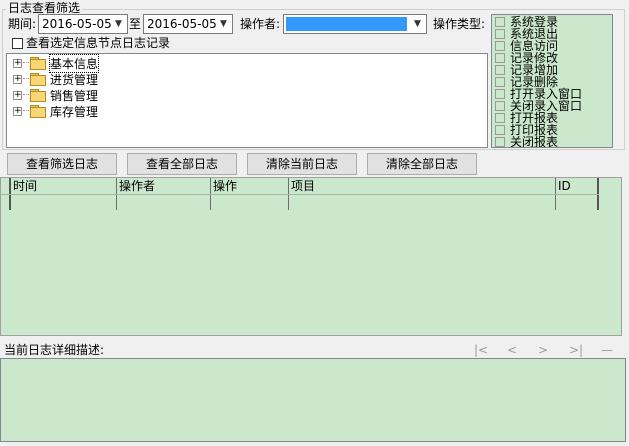  Describe the element at coordinates (135, 24) in the screenshot. I see `to-label: 至` at that location.